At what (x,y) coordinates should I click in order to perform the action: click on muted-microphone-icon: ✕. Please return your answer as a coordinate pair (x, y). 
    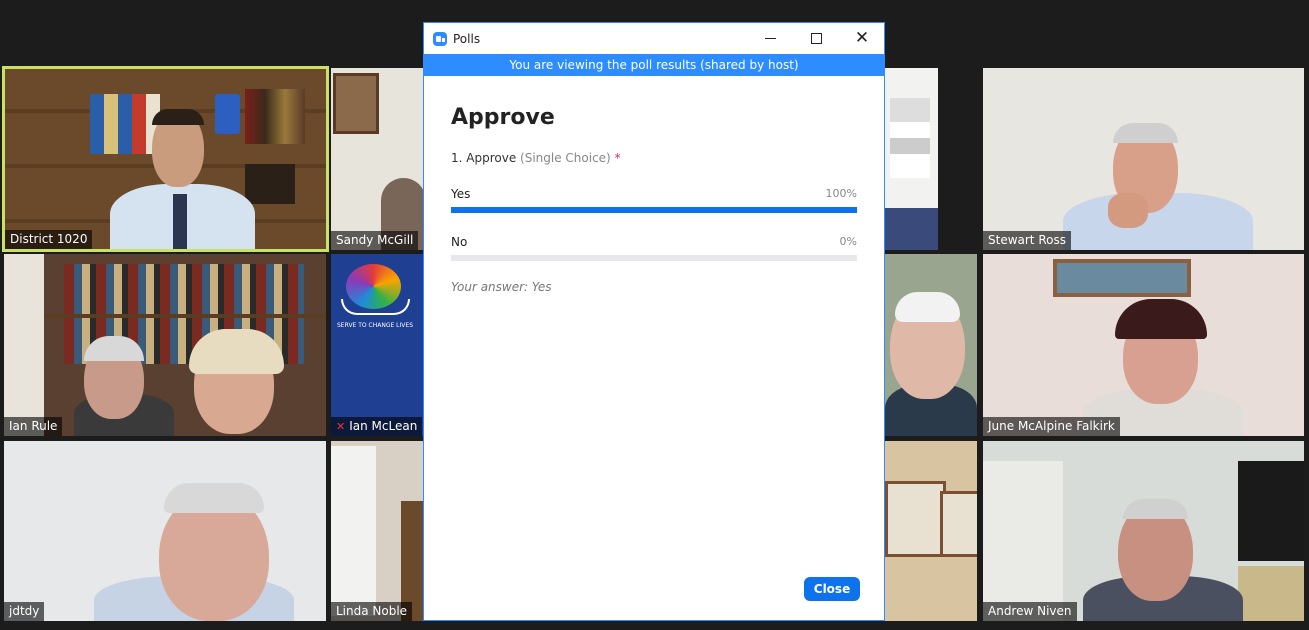
    Looking at the image, I should click on (341, 426).